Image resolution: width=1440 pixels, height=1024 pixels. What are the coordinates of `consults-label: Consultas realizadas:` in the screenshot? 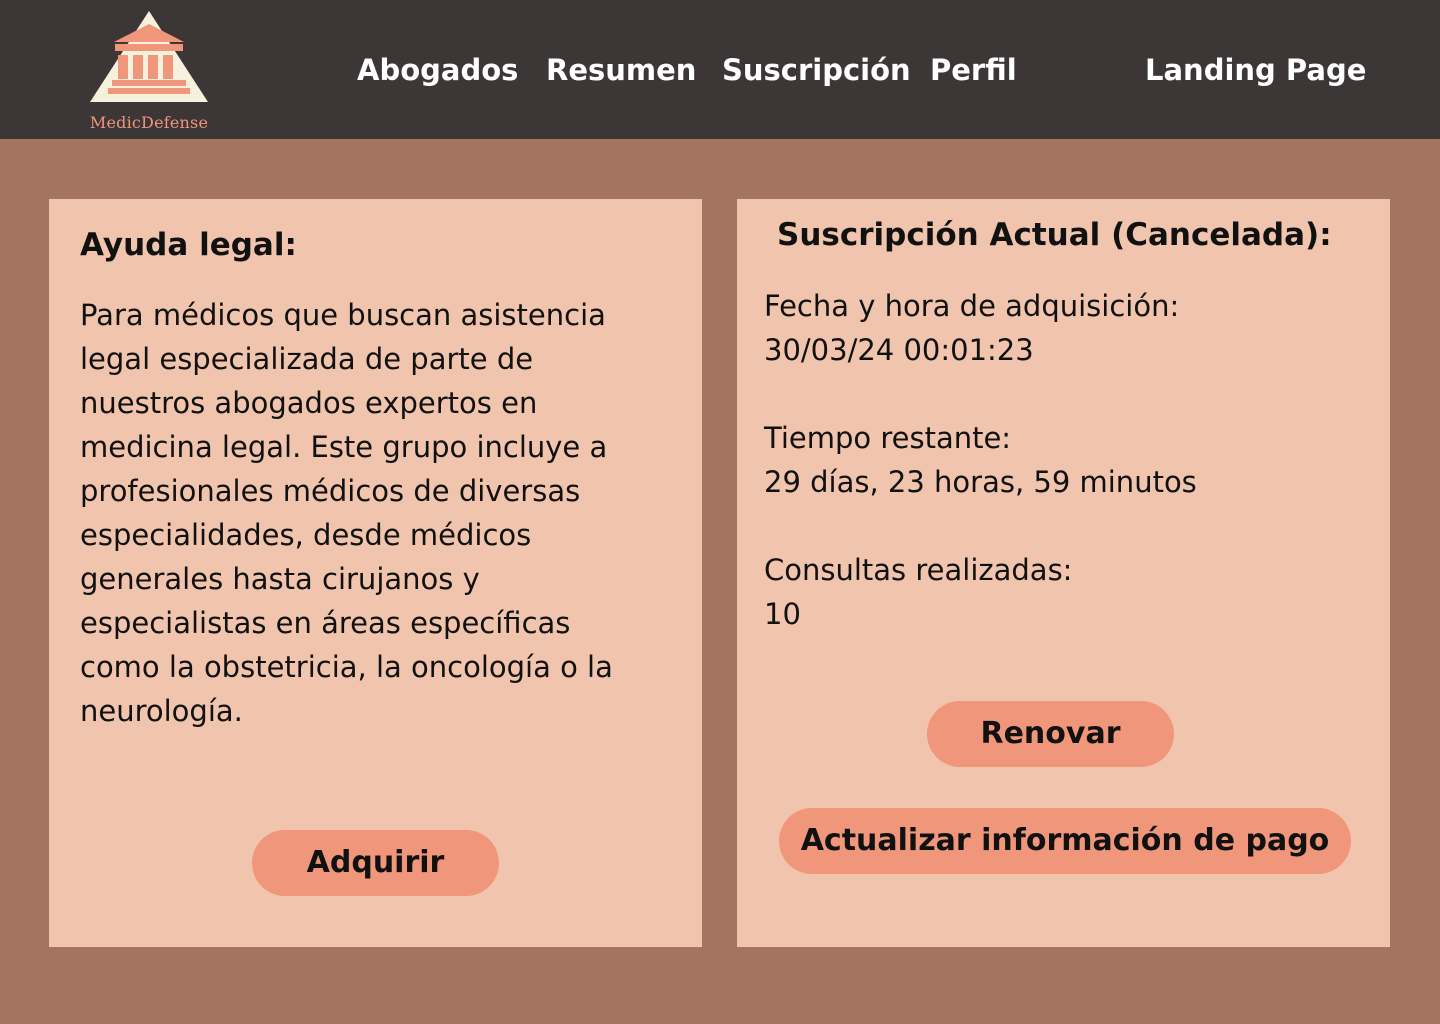 It's located at (918, 570).